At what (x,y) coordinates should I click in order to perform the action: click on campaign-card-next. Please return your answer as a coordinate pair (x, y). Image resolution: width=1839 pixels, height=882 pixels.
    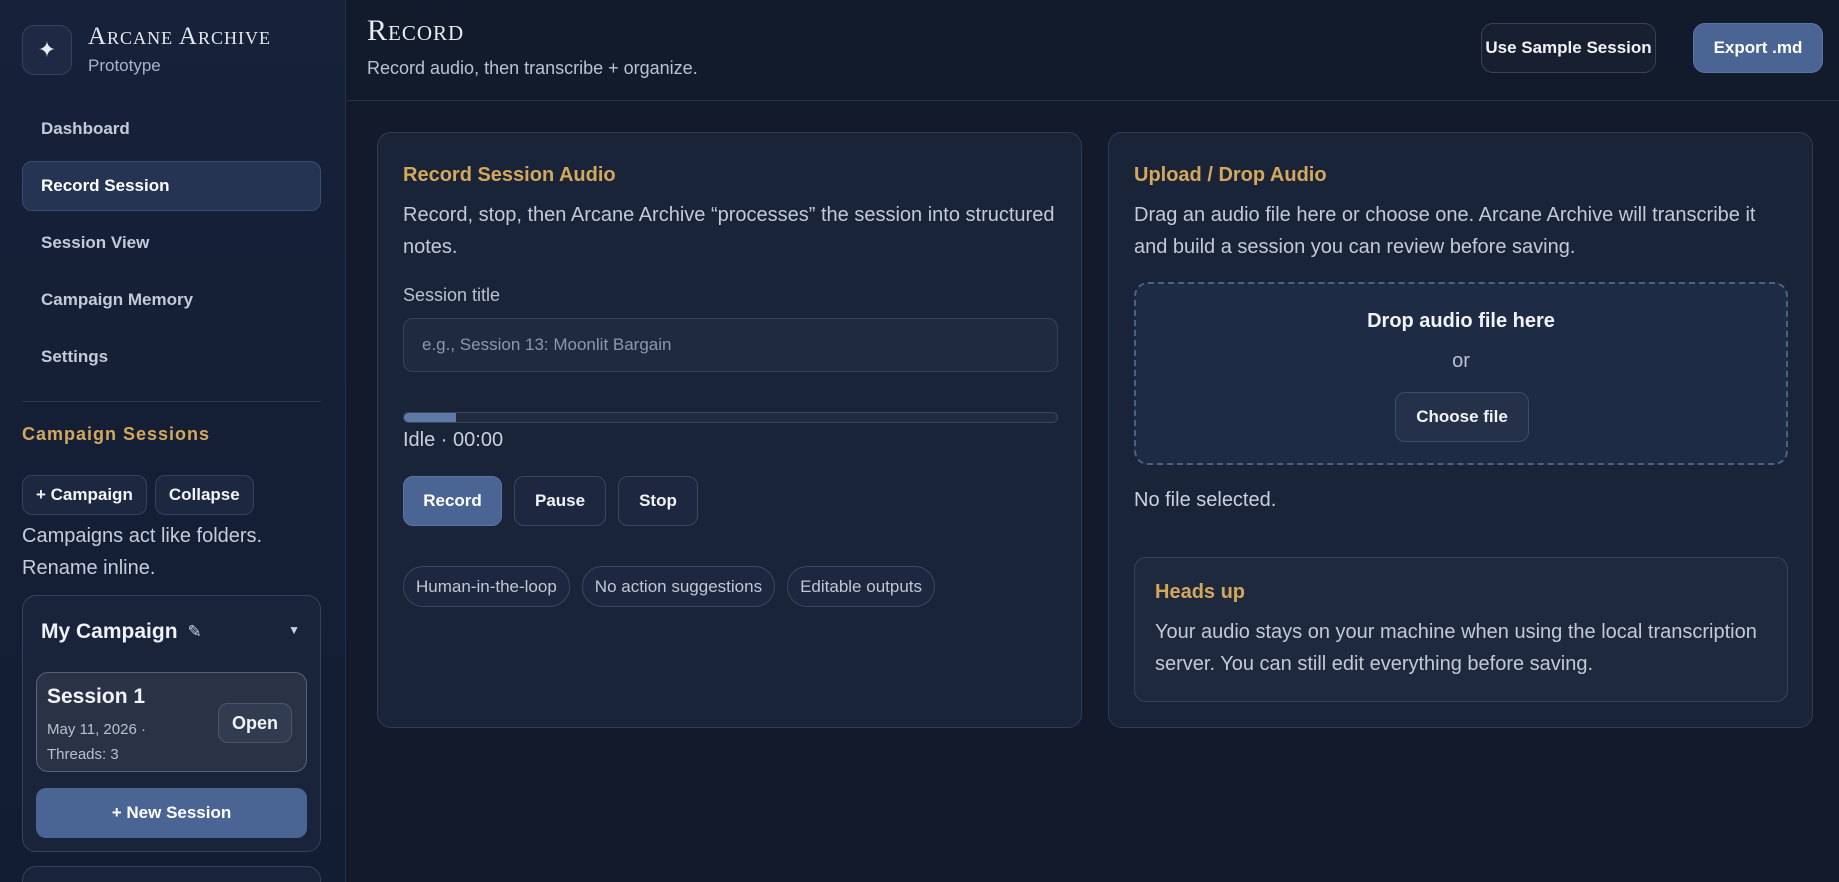
    Looking at the image, I should click on (171, 874).